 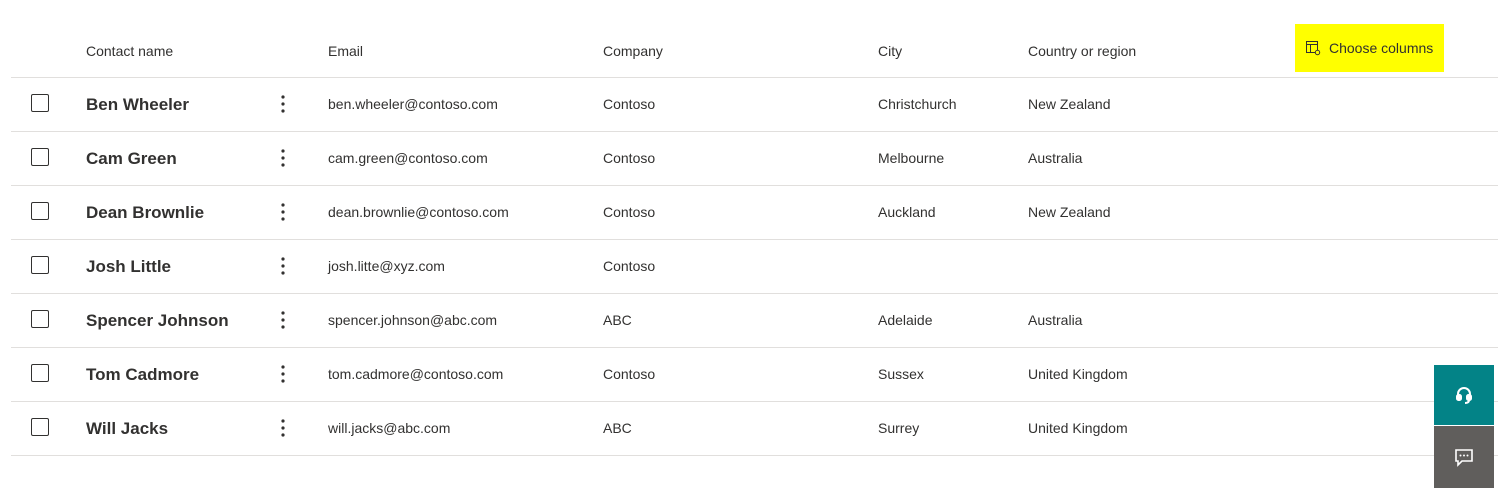 I want to click on email-cell: tom.cadmore@contoso.com, so click(x=416, y=374).